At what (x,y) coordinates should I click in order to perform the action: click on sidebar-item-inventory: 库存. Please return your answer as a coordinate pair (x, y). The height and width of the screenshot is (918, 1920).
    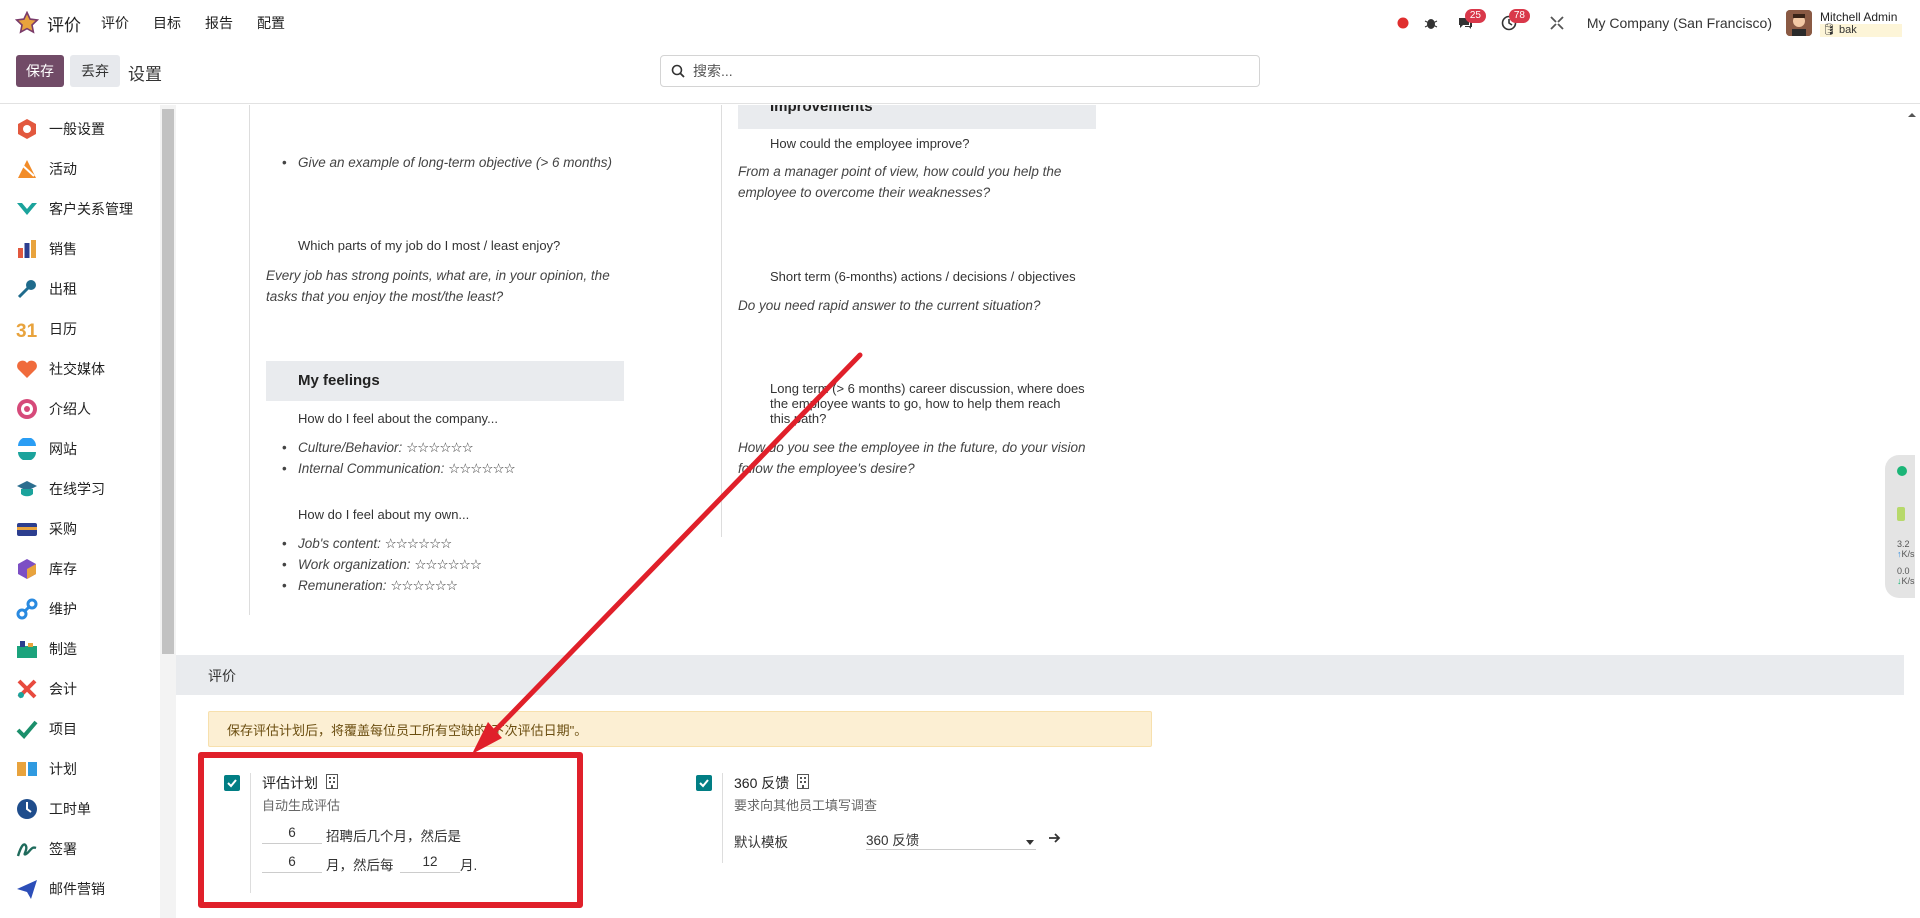
    Looking at the image, I should click on (80, 569).